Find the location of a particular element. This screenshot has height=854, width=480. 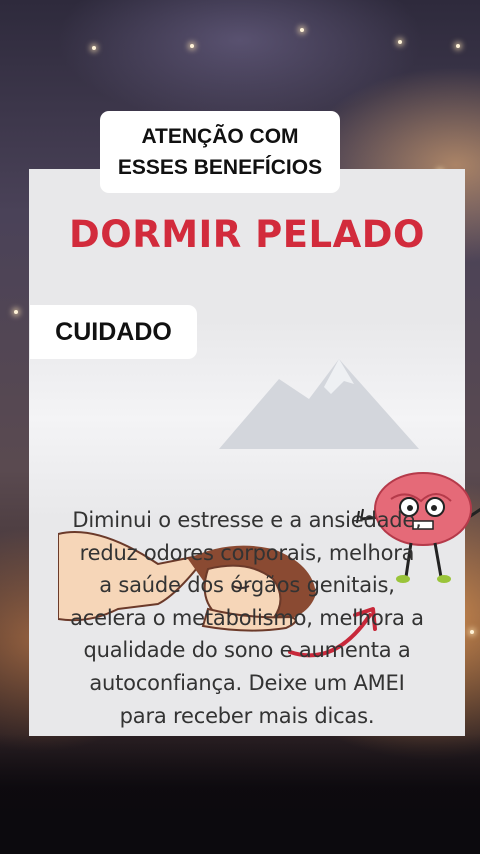

caution-label: CUIDADO is located at coordinates (113, 332).